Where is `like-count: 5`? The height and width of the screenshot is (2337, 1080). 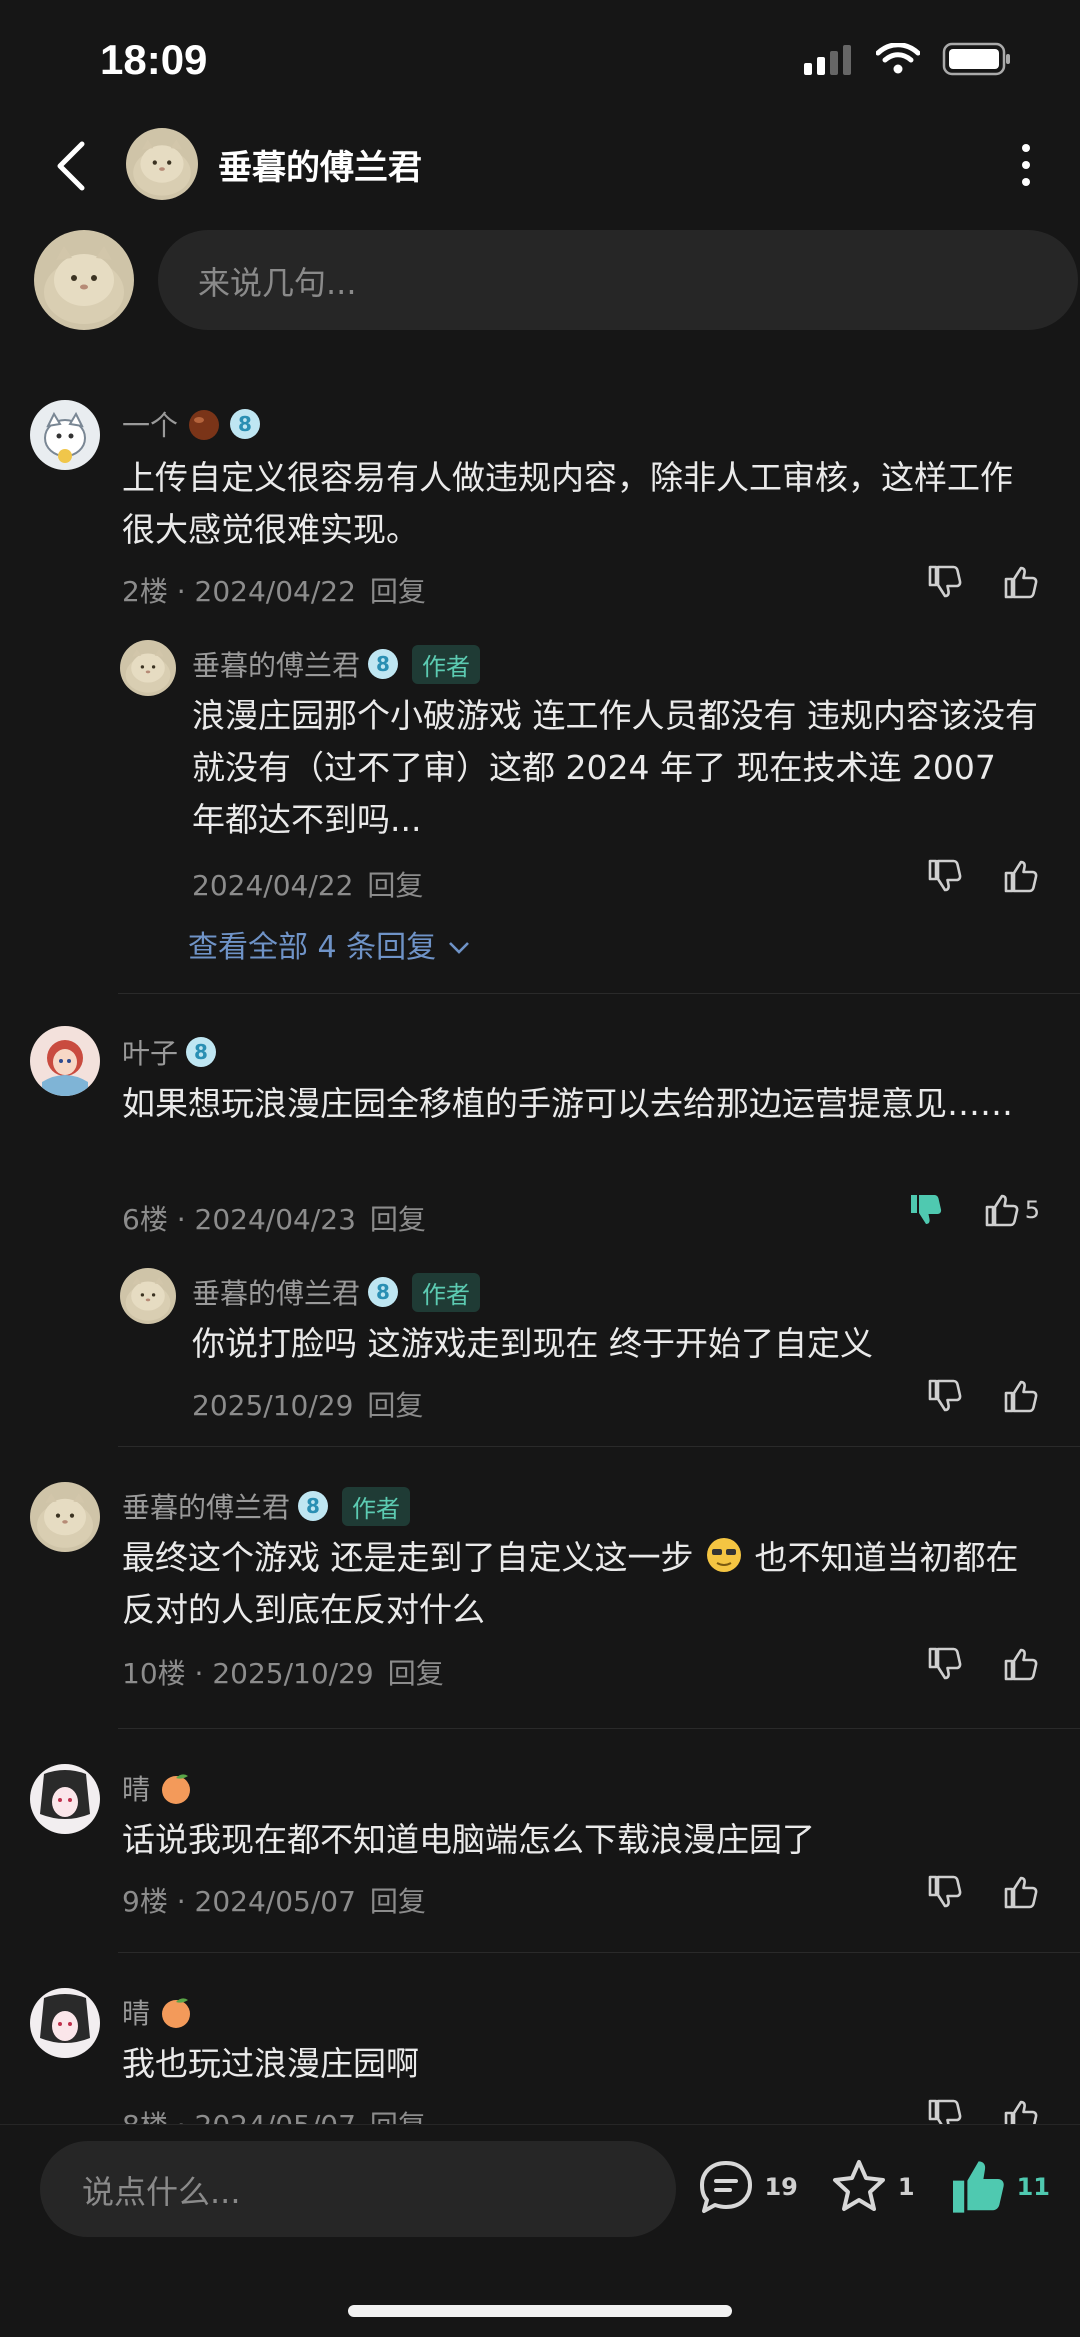 like-count: 5 is located at coordinates (1032, 1210).